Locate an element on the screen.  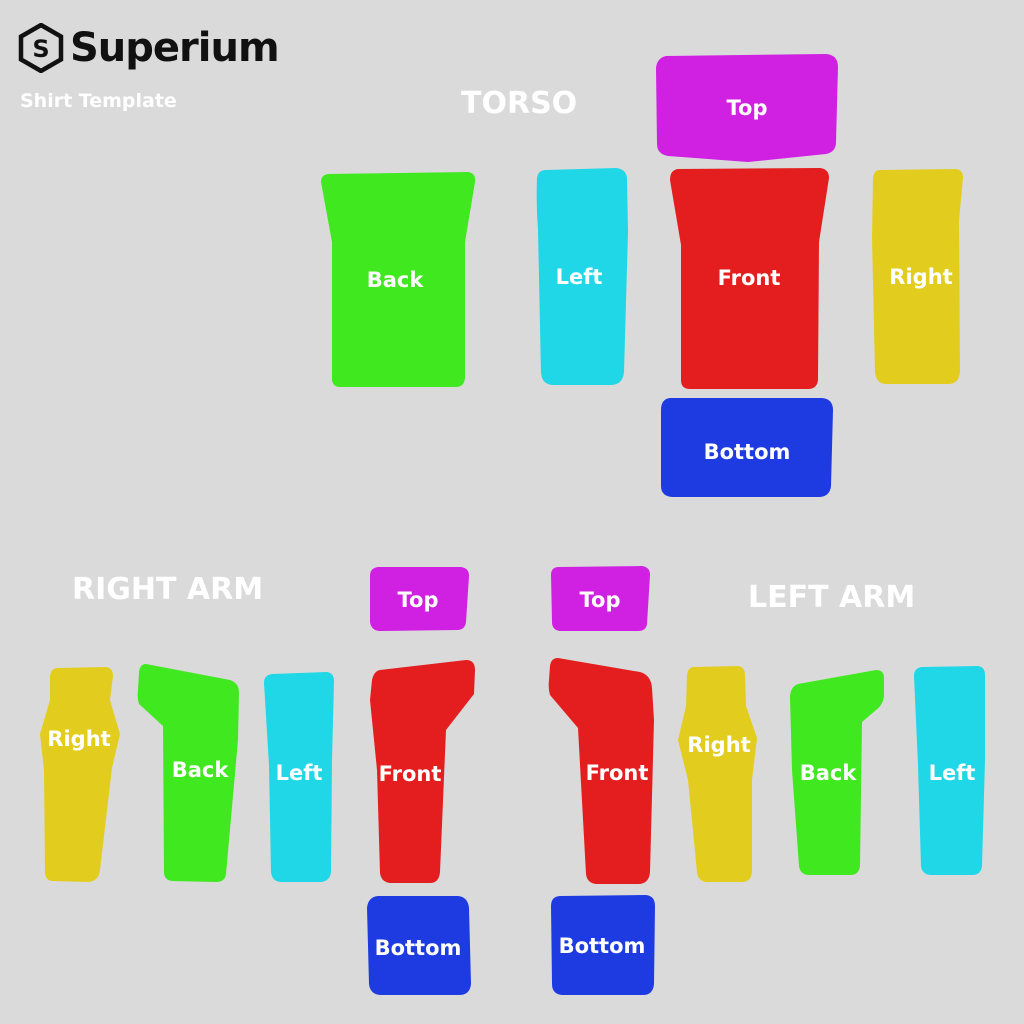
torso-left-label: Left is located at coordinates (579, 277).